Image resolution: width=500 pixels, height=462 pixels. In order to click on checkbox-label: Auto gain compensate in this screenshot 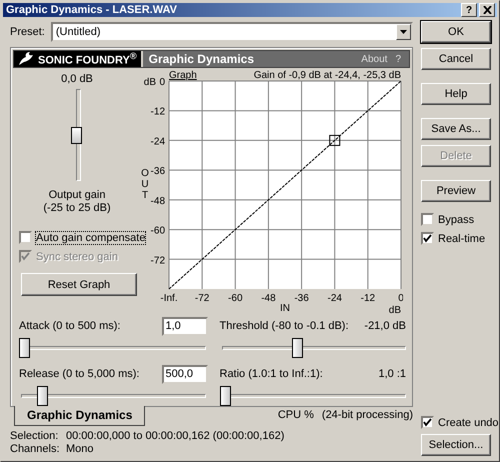, I will do `click(91, 238)`.